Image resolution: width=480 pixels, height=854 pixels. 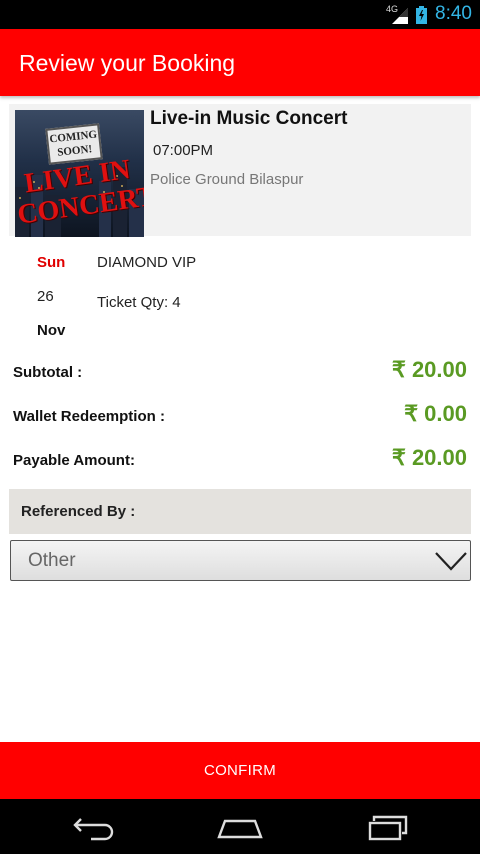 I want to click on back-icon, so click(x=94, y=827).